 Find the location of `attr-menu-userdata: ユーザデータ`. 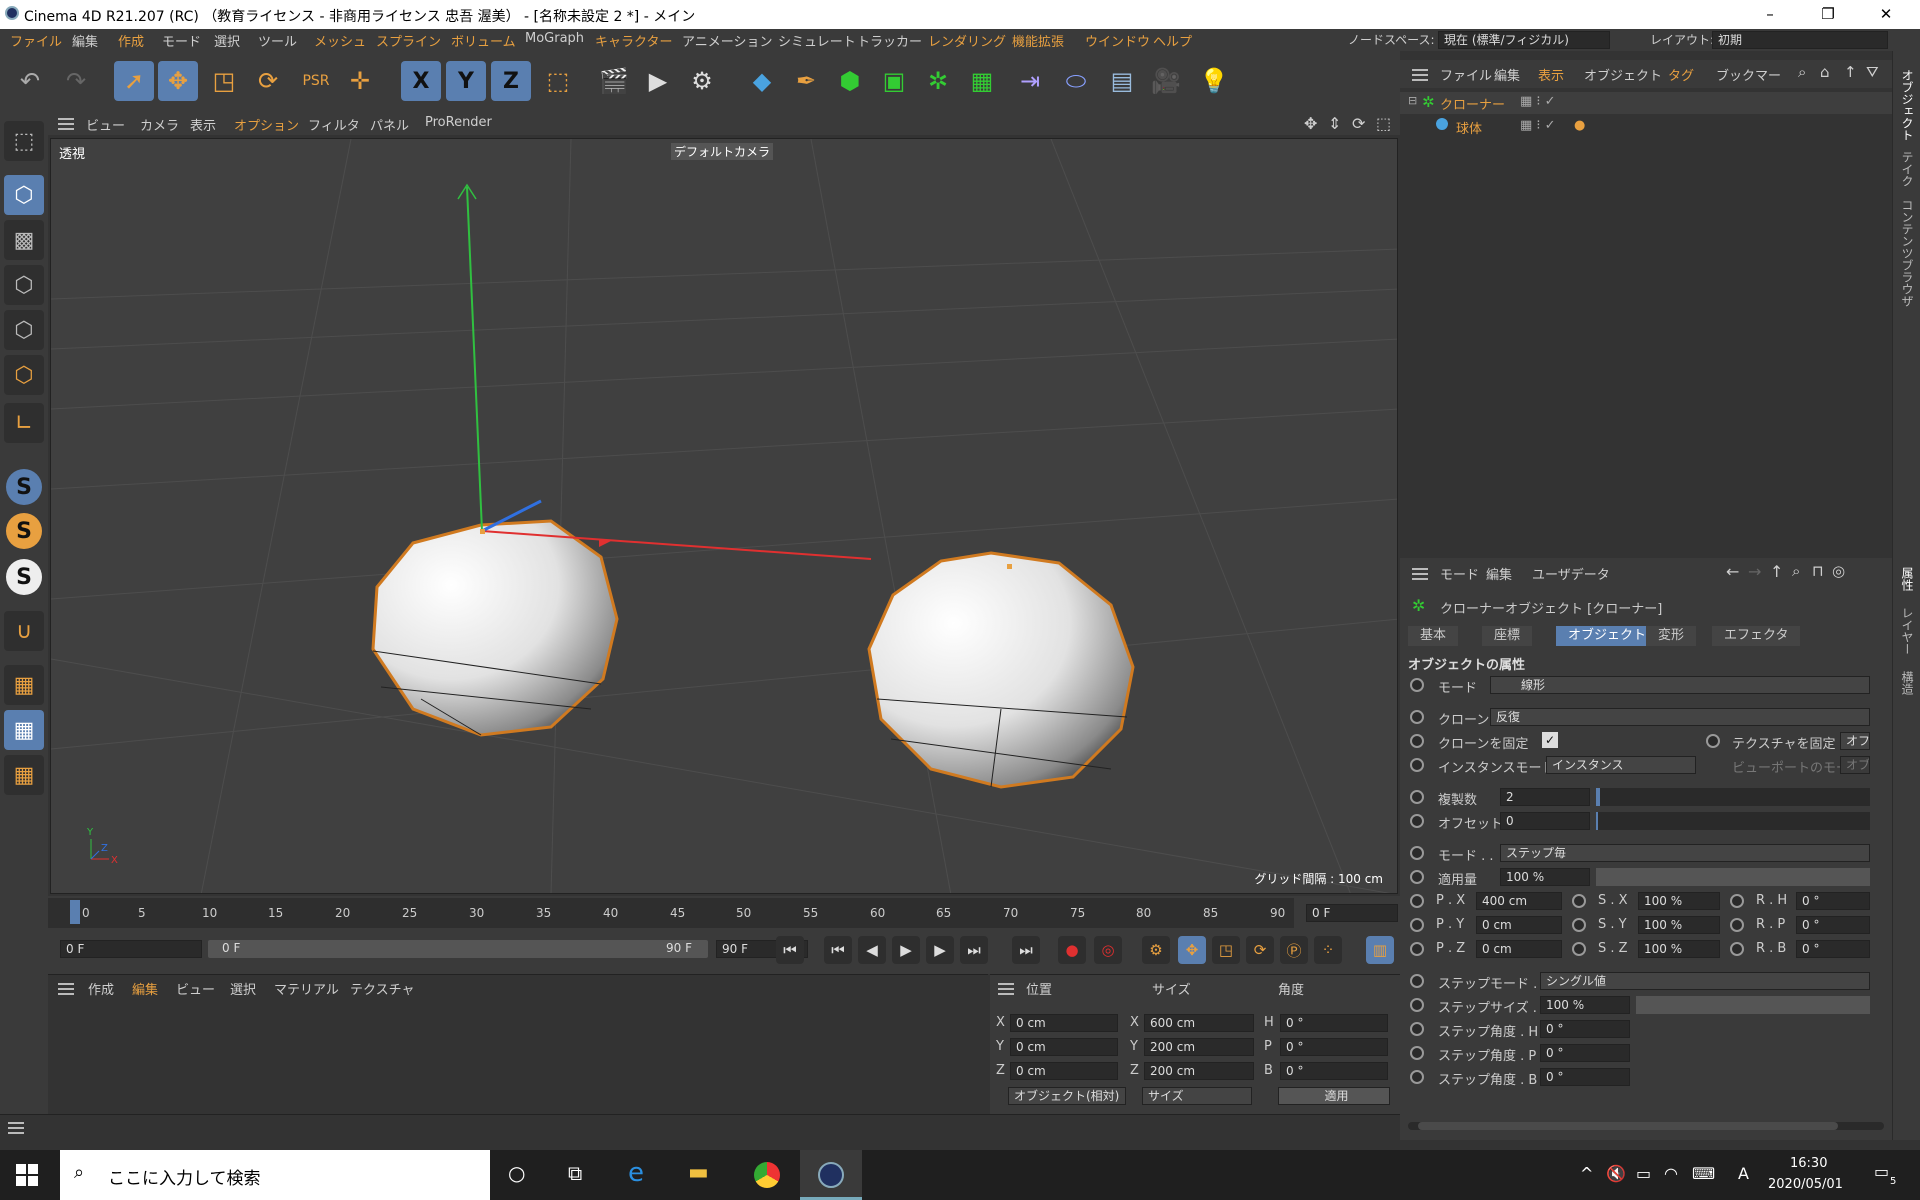

attr-menu-userdata: ユーザデータ is located at coordinates (1571, 573).